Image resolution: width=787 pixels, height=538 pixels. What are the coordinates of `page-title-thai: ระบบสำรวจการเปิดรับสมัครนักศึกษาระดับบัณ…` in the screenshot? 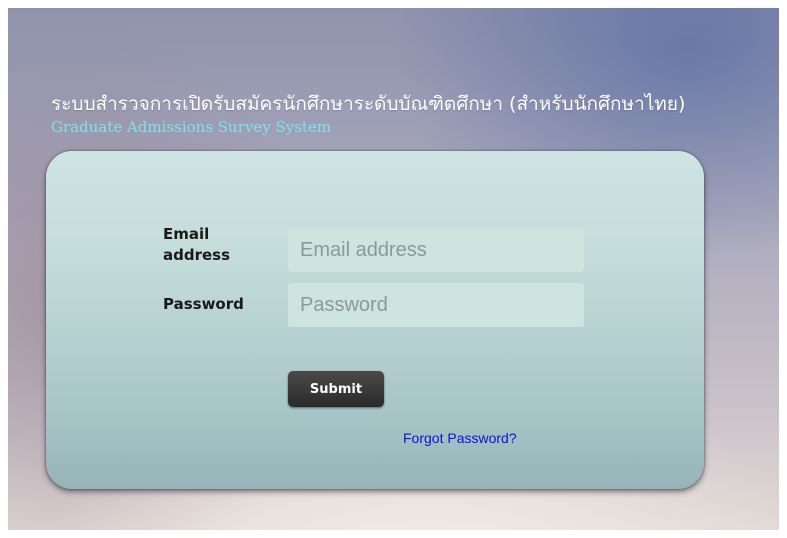 It's located at (368, 104).